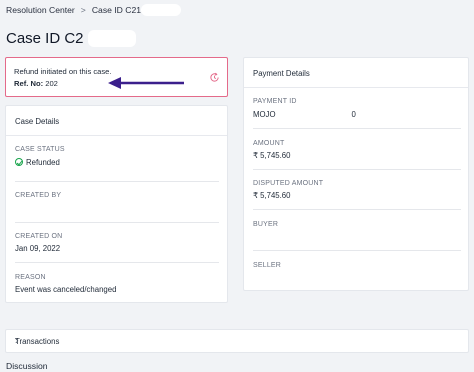 This screenshot has width=474, height=372. I want to click on created-on-label: CREATED ON, so click(39, 236).